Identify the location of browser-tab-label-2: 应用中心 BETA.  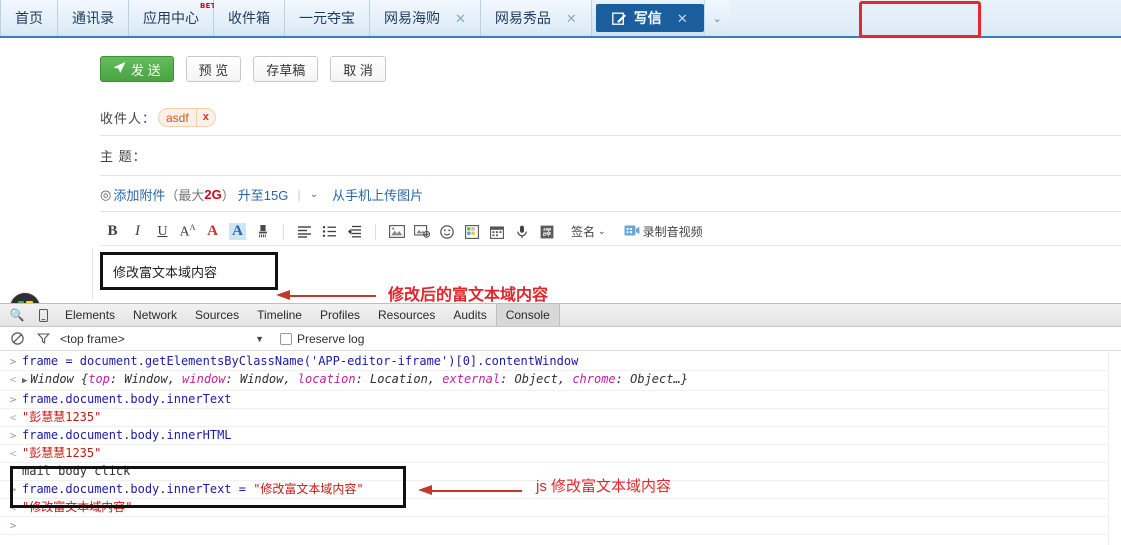
(182, 14).